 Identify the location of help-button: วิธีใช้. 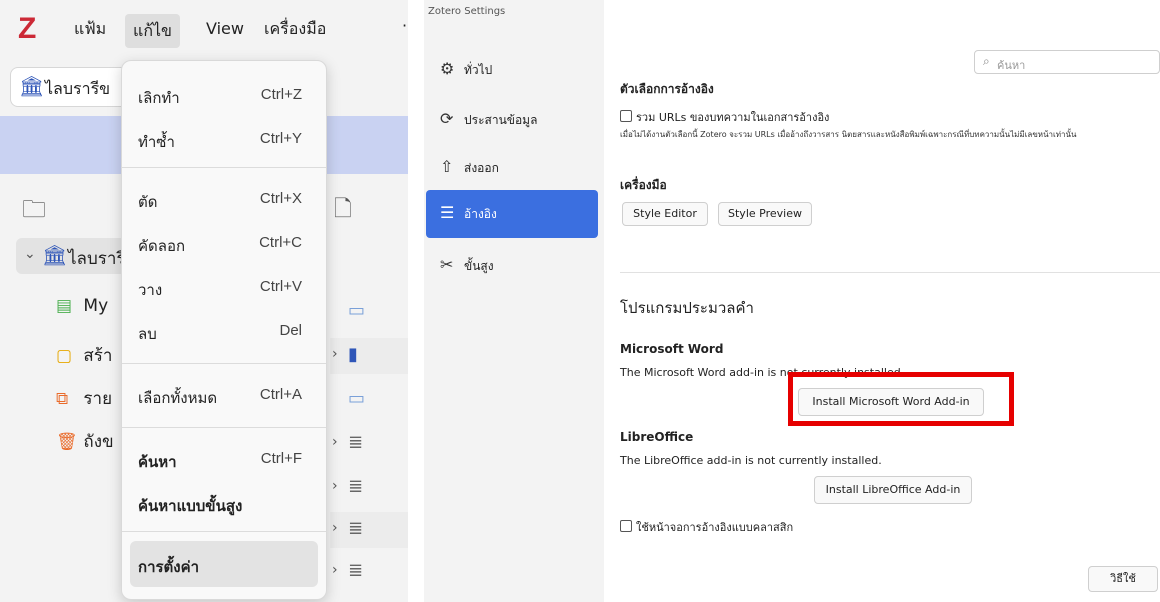
(1123, 579).